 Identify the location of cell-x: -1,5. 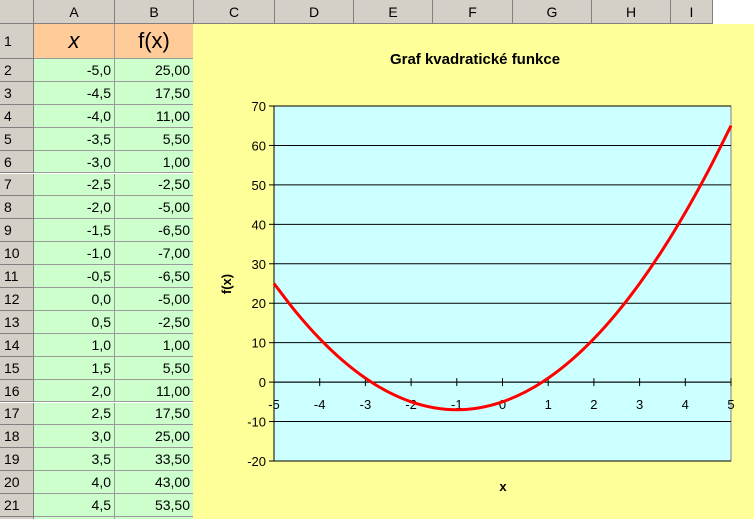
(74, 231).